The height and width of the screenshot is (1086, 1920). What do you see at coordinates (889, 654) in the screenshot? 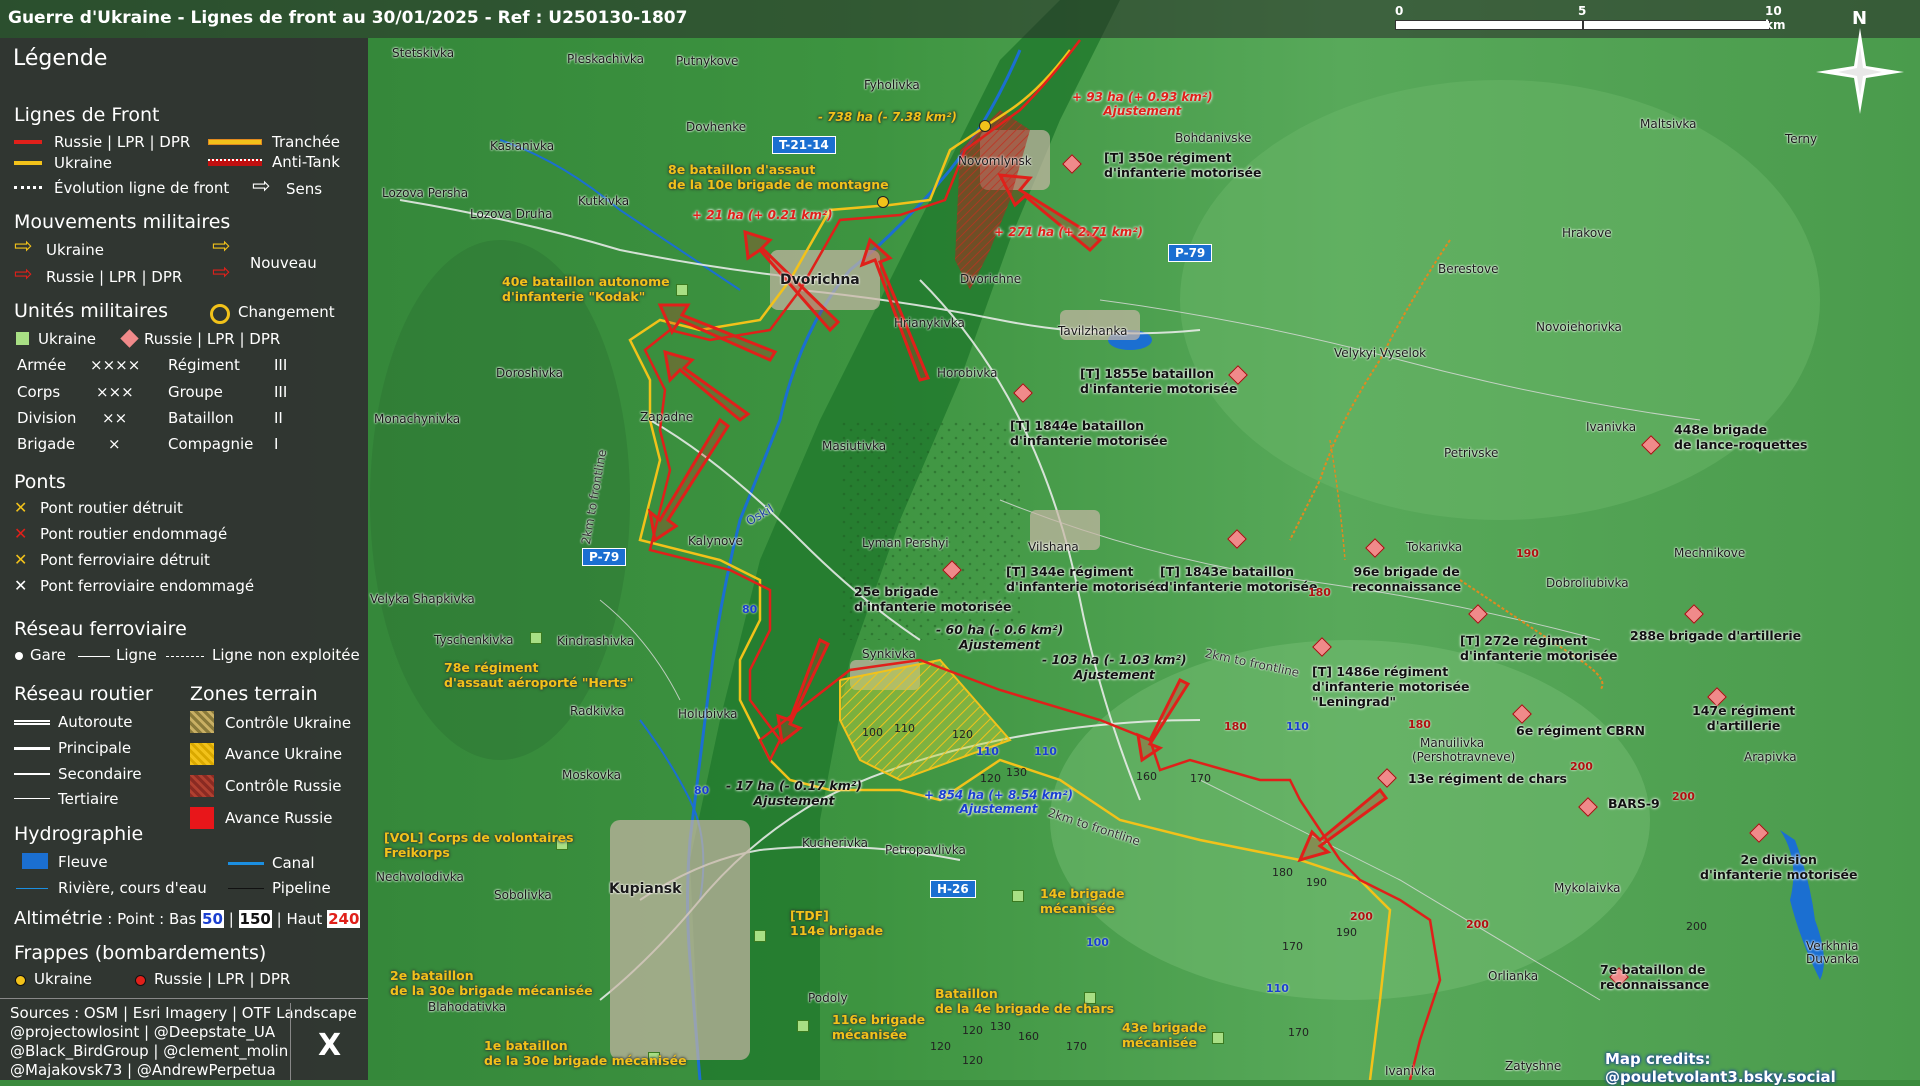
I see `place-label: Synkivka` at bounding box center [889, 654].